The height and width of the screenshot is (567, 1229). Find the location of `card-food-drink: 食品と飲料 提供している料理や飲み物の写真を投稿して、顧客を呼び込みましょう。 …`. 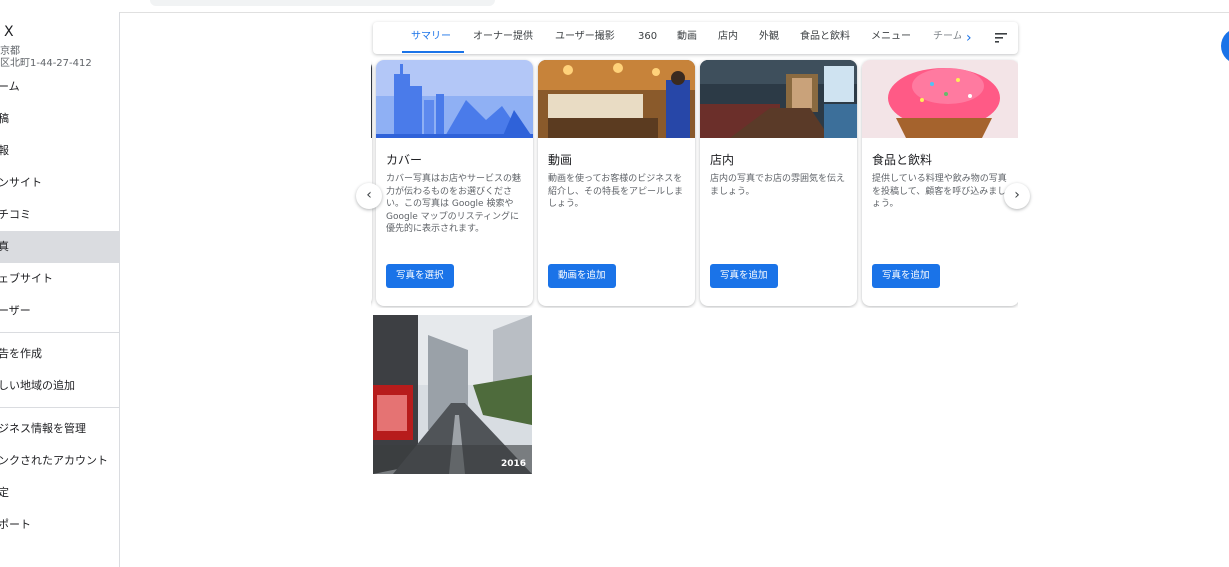

card-food-drink: 食品と飲料 提供している料理や飲み物の写真を投稿して、顧客を呼び込みましょう。 … is located at coordinates (940, 183).